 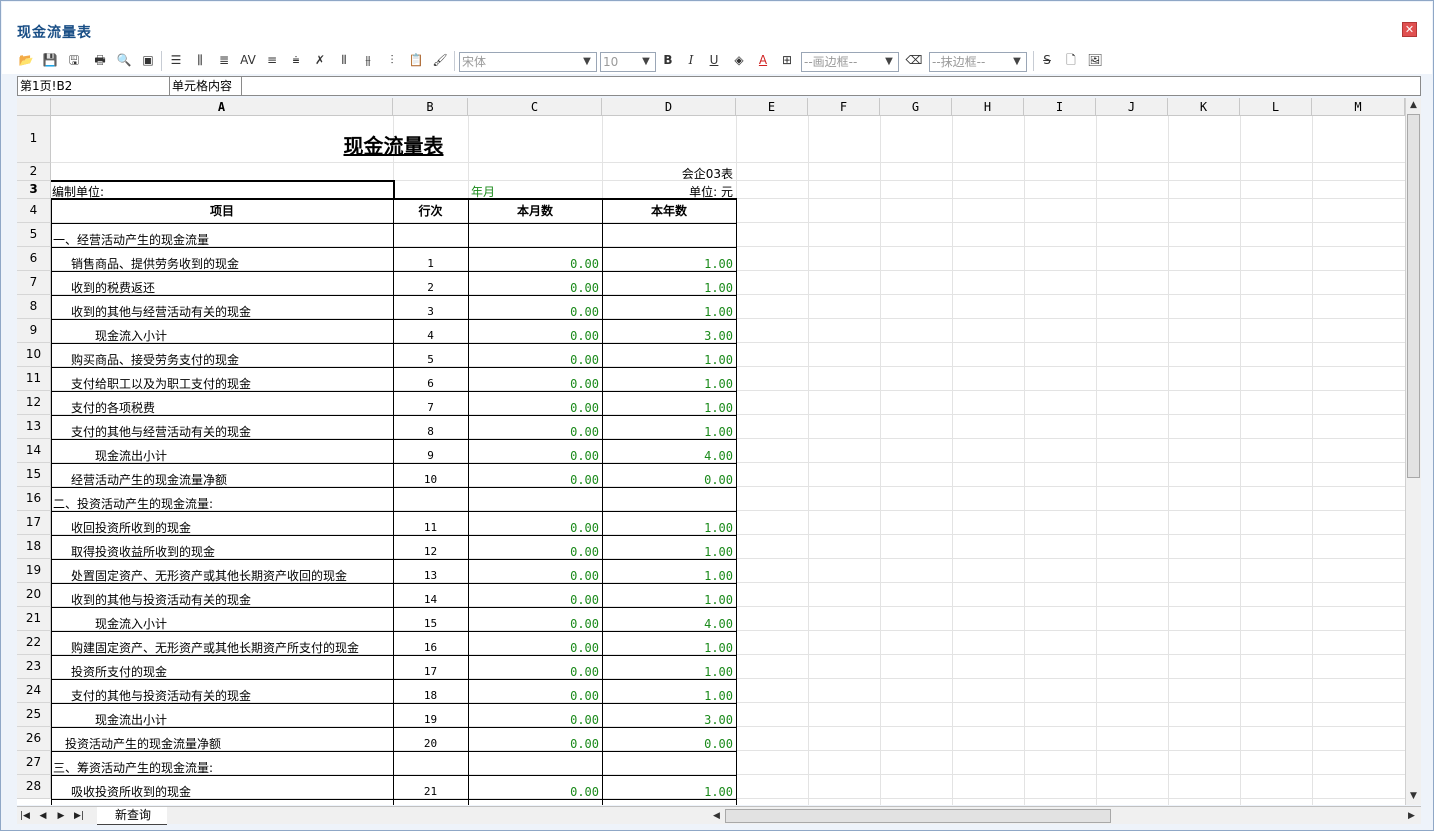 I want to click on first-sheet-button: |◀, so click(x=25, y=816).